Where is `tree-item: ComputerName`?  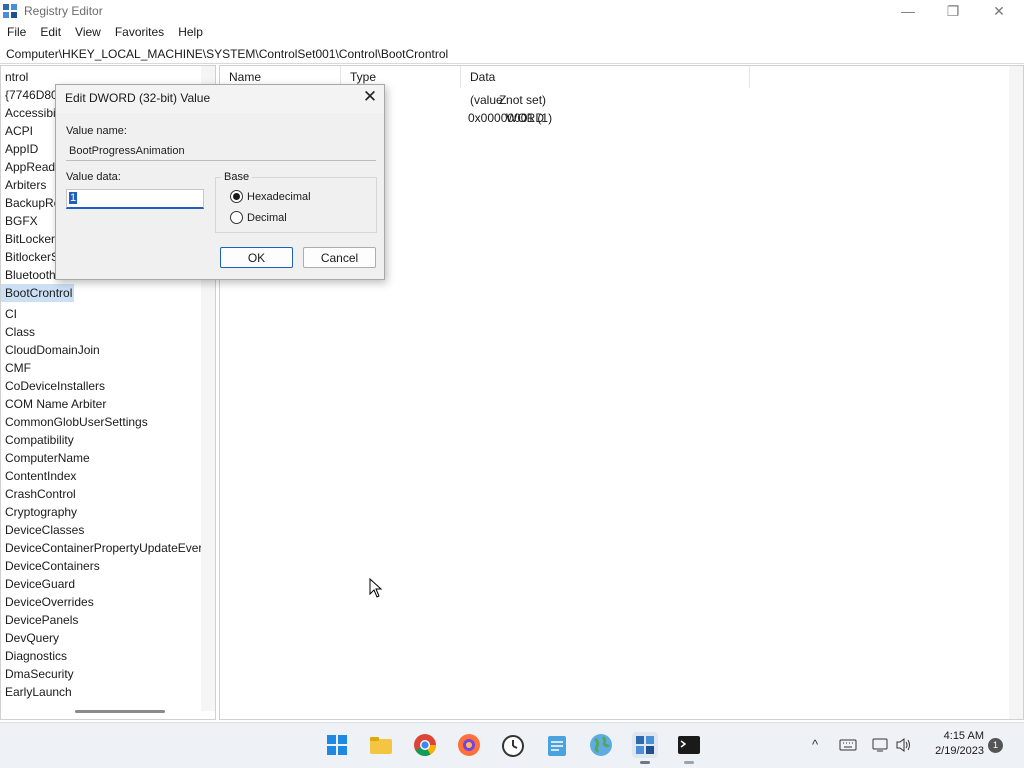
tree-item: ComputerName is located at coordinates (101, 458).